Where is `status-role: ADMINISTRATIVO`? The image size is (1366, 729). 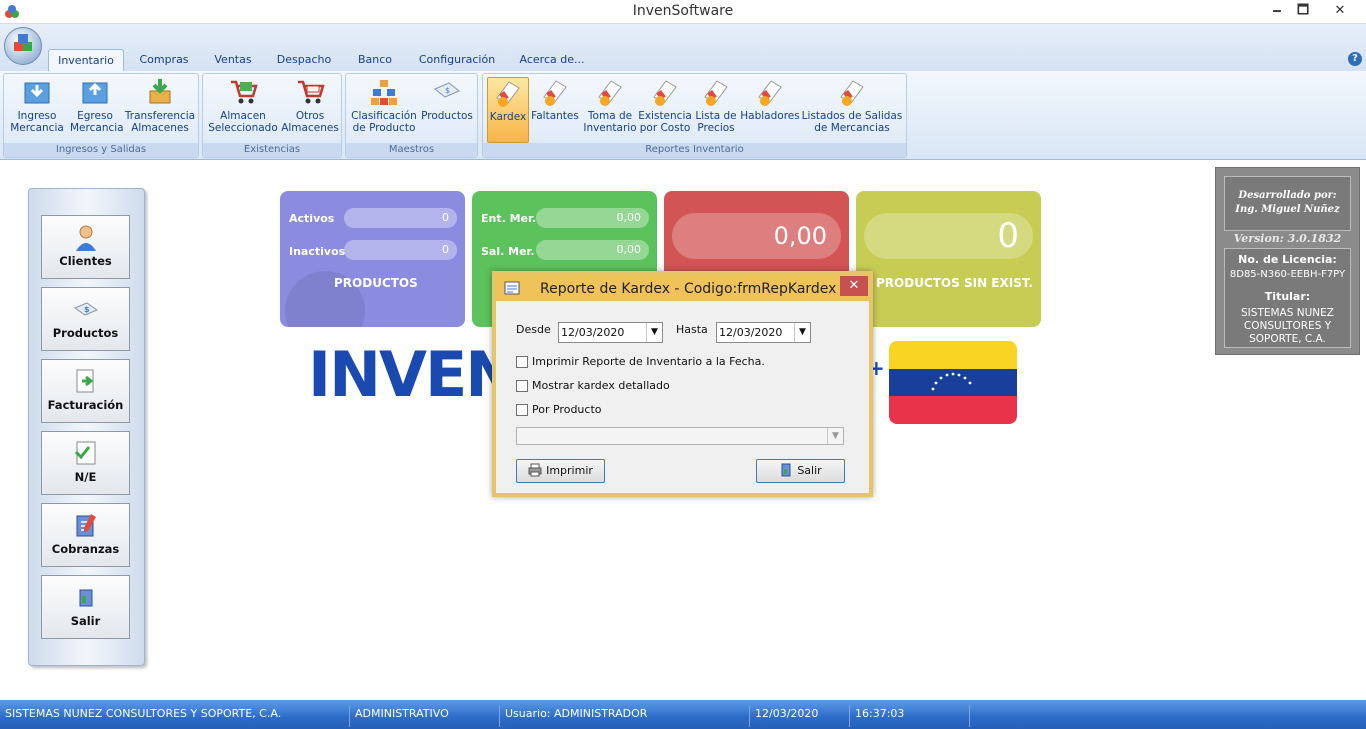 status-role: ADMINISTRATIVO is located at coordinates (425, 716).